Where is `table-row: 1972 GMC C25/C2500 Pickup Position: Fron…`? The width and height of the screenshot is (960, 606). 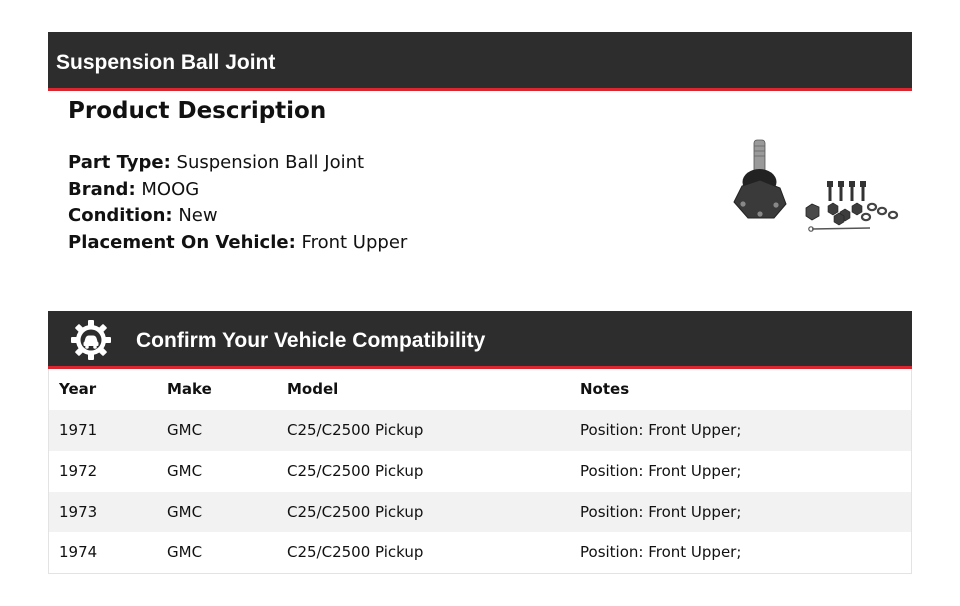
table-row: 1972 GMC C25/C2500 Pickup Position: Fron… is located at coordinates (480, 471).